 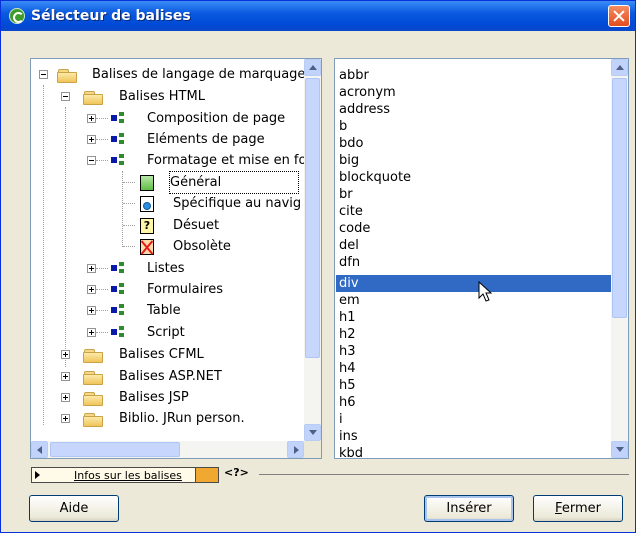 What do you see at coordinates (347, 351) in the screenshot?
I see `list-item: h3` at bounding box center [347, 351].